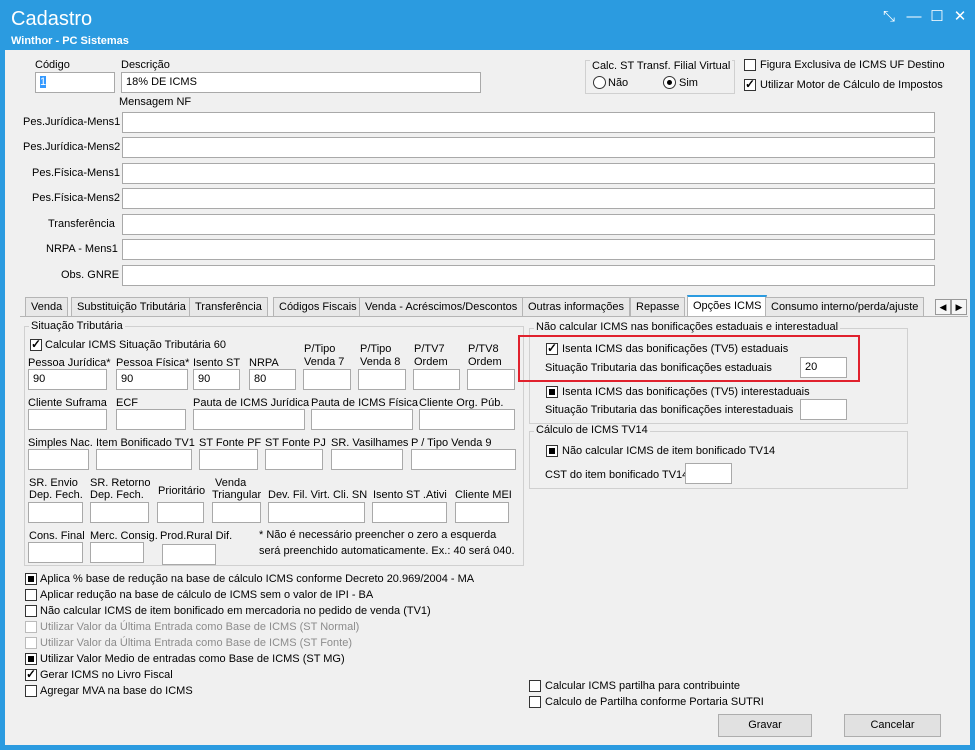  I want to click on cliente-suframa-label: Cliente Suframa, so click(67, 403).